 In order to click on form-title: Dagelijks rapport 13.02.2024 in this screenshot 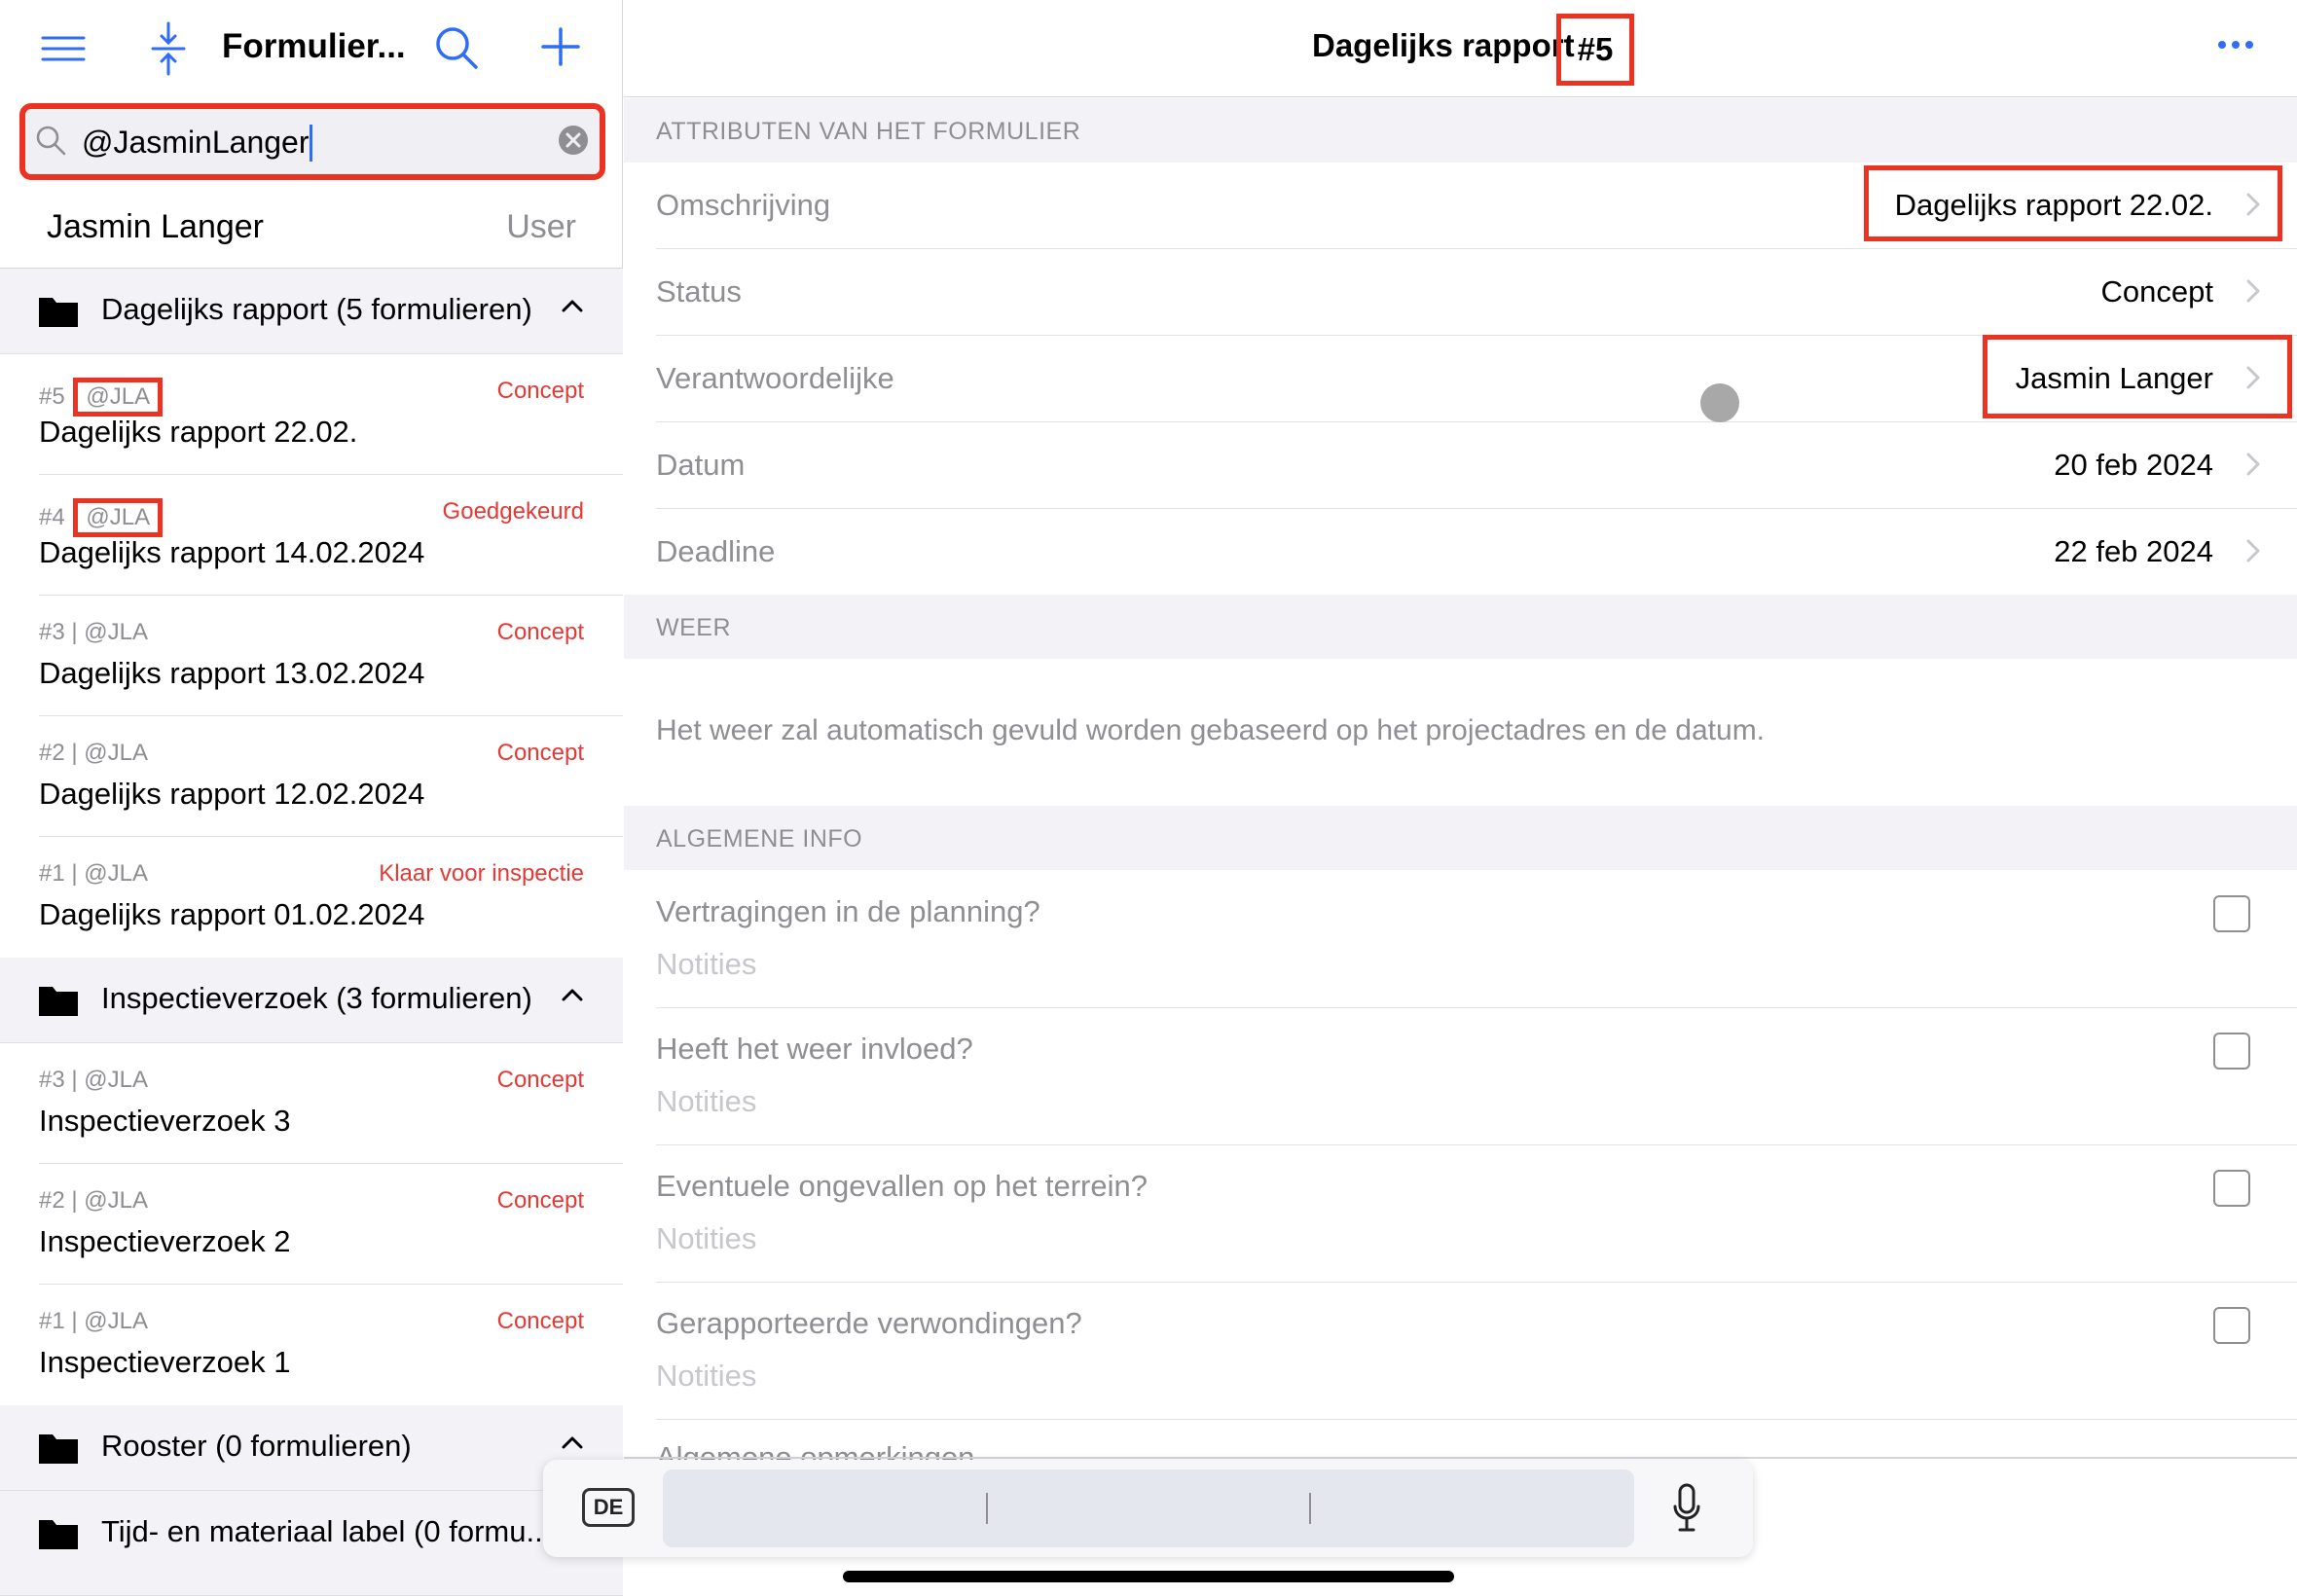, I will do `click(232, 673)`.